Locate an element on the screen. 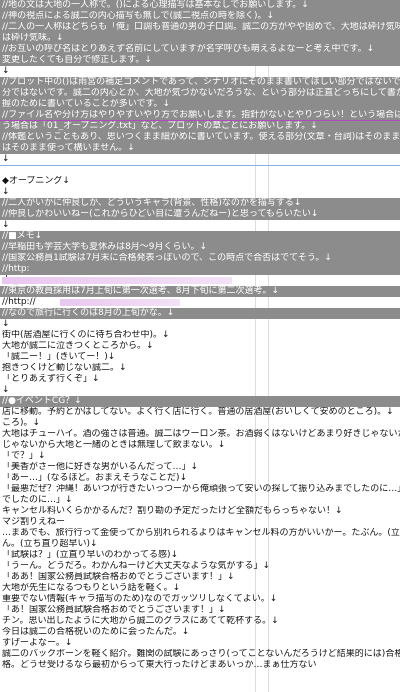 The height and width of the screenshot is (692, 400). editor-line: 「とりあえず行くぞ」↓ is located at coordinates (200, 379).